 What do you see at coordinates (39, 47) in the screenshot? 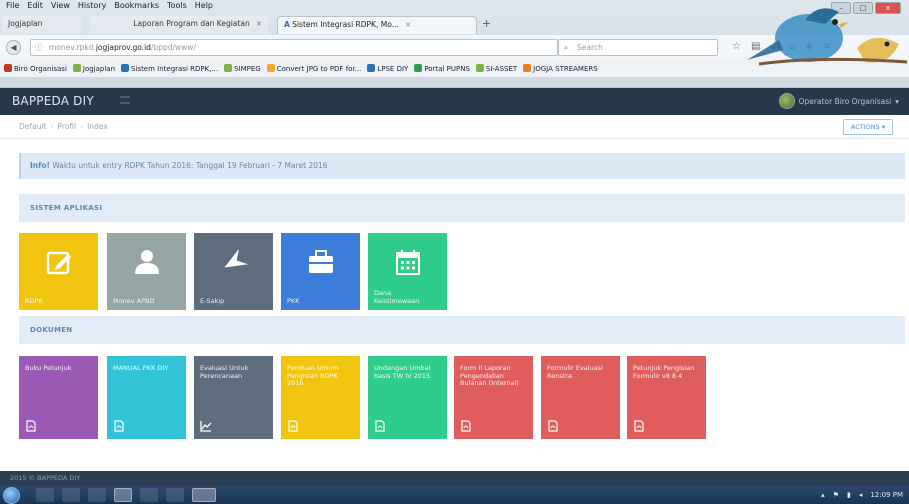
I see `site-identity-icon: ⓘ` at bounding box center [39, 47].